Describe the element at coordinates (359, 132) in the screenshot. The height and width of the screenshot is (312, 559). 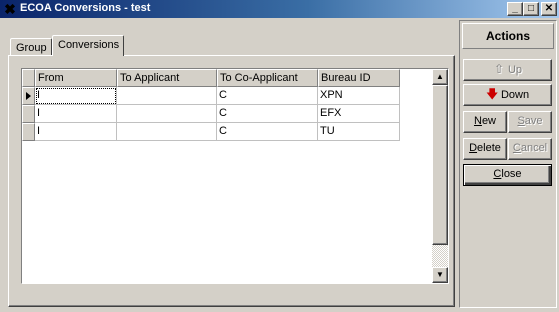
I see `cell-bureau-id: TU` at that location.